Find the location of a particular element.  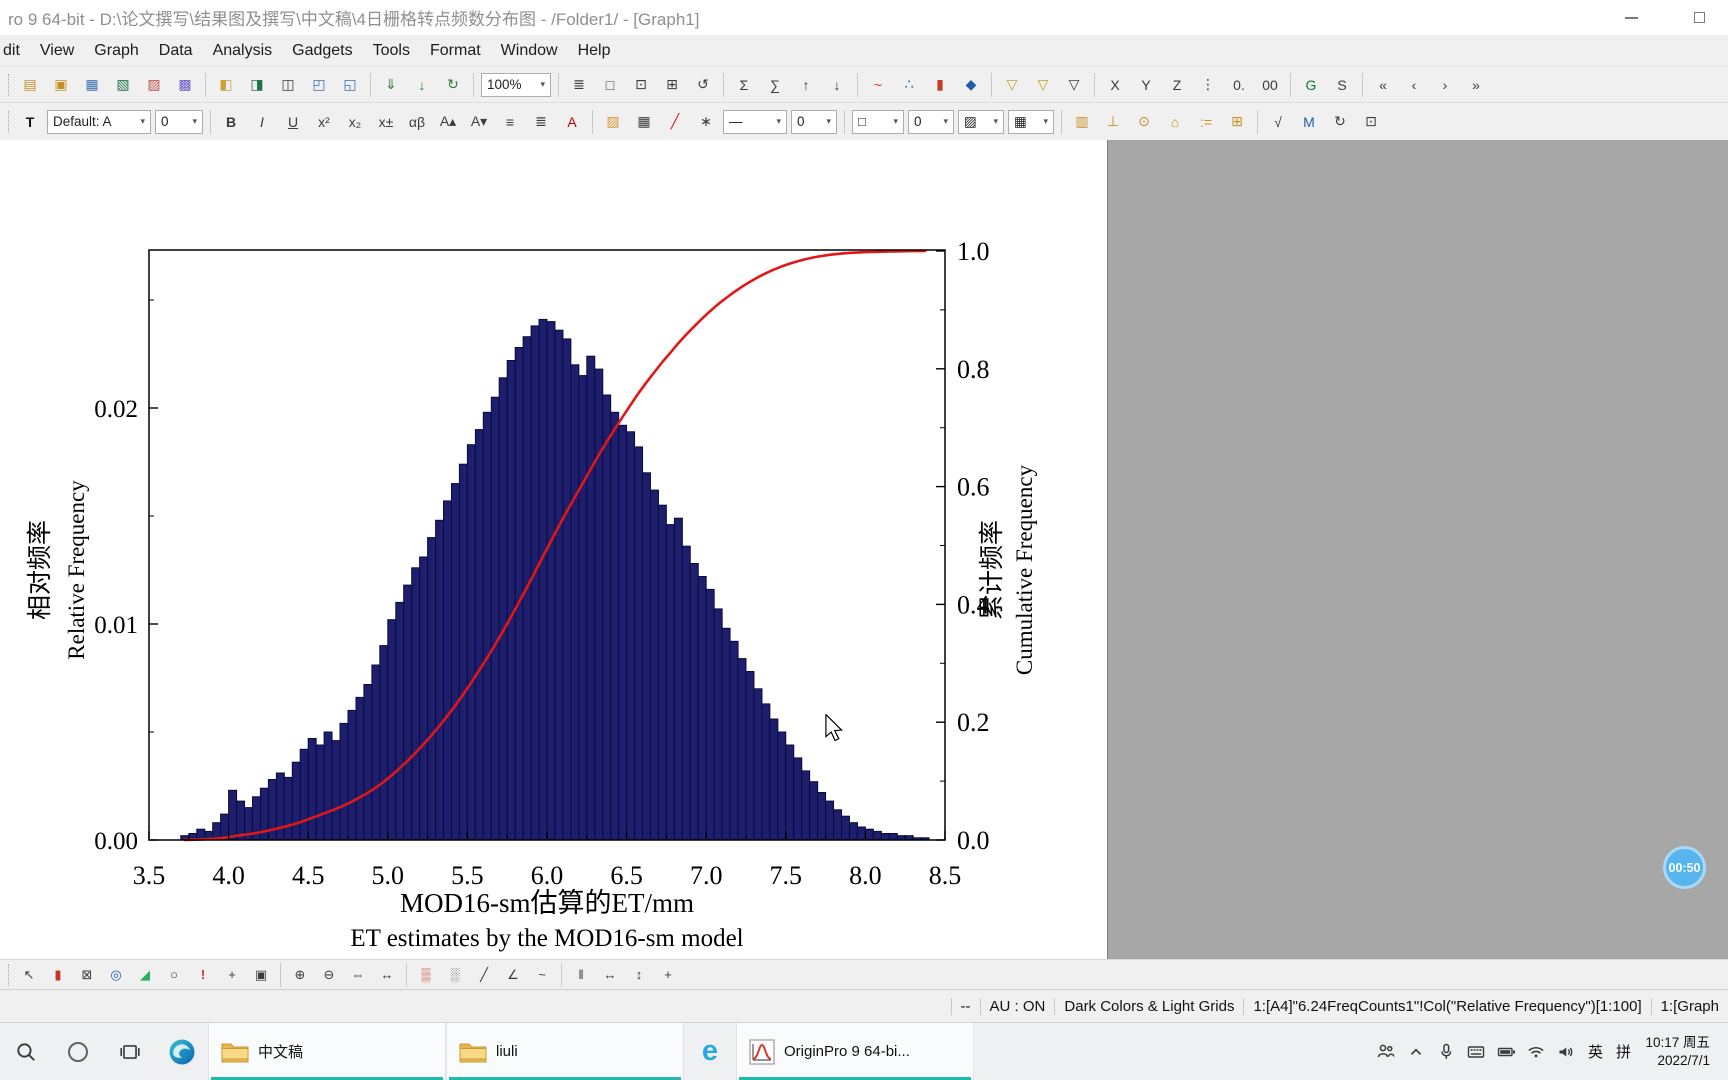

rescale-tool-button: ↔ is located at coordinates (387, 975).